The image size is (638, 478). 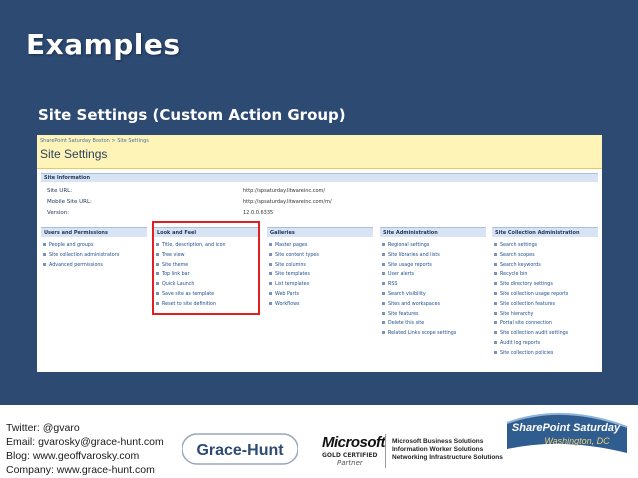 What do you see at coordinates (350, 463) in the screenshot?
I see `partner-label: Partner` at bounding box center [350, 463].